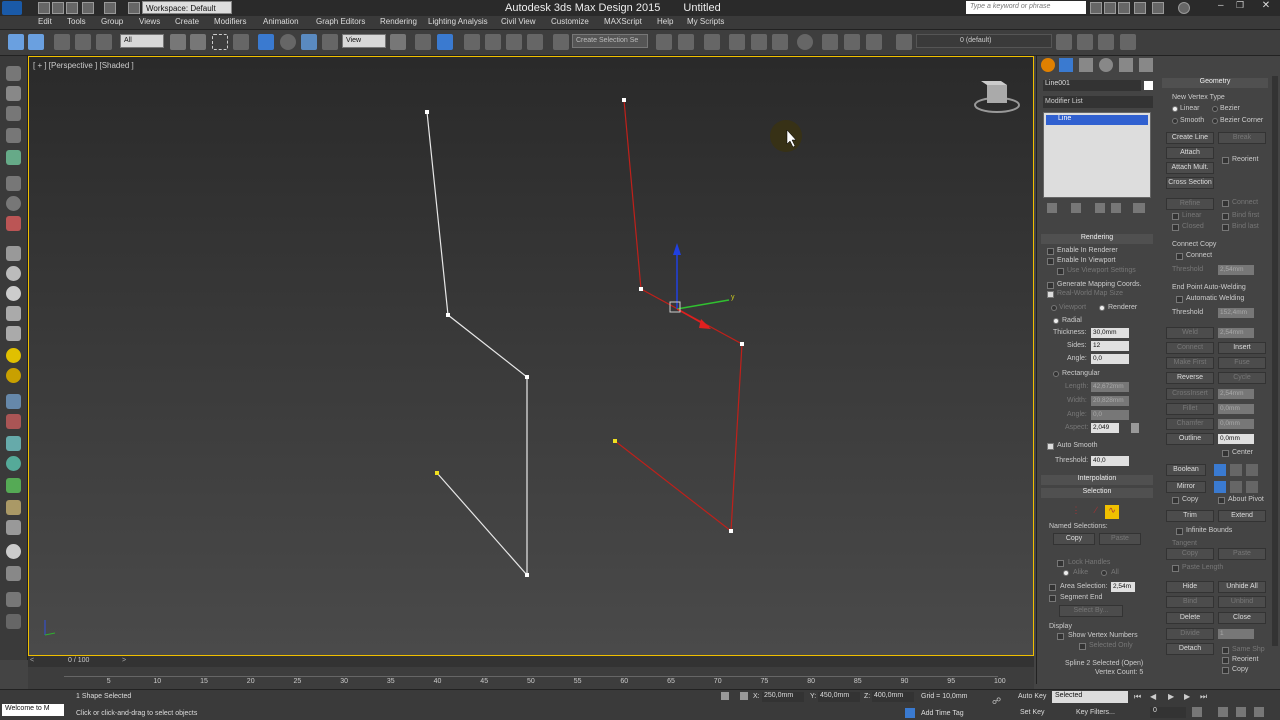 Image resolution: width=1280 pixels, height=720 pixels. I want to click on mirror-both-icon, so click(1252, 487).